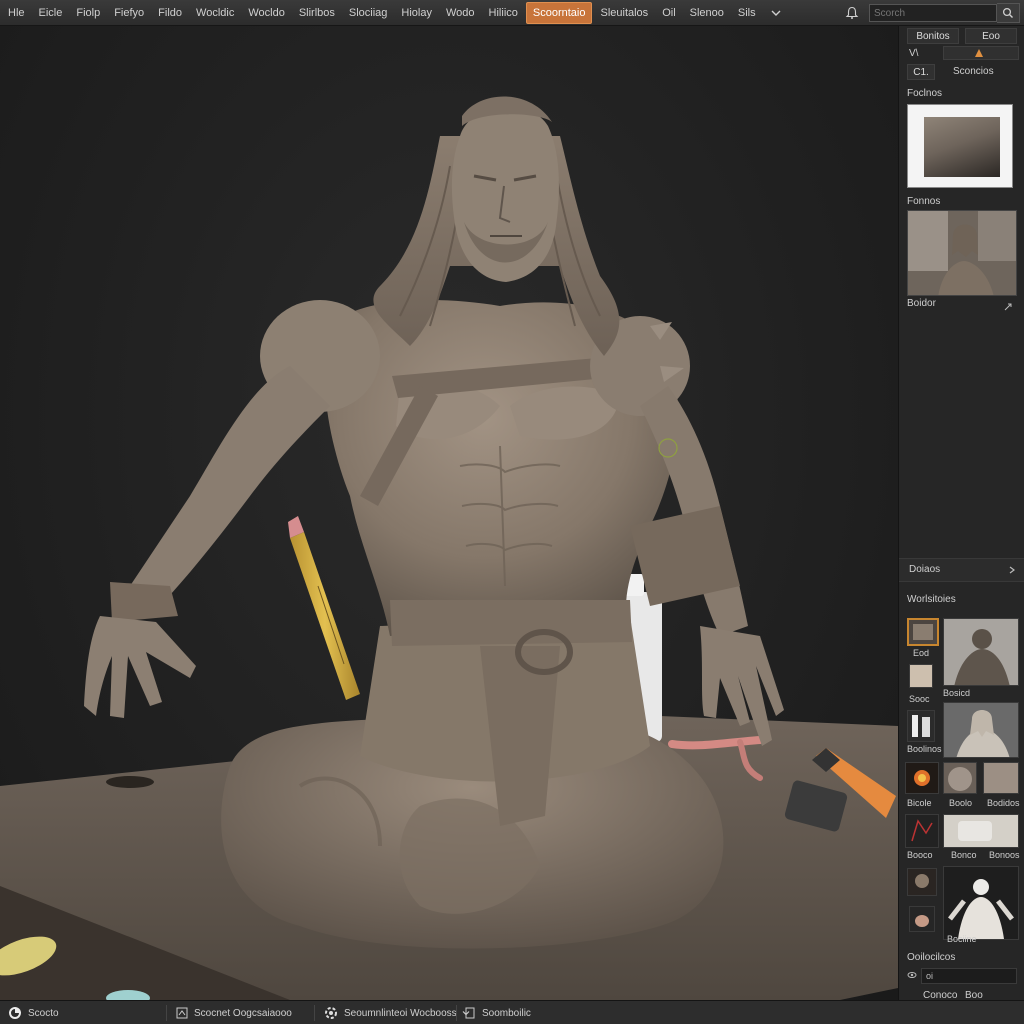 Image resolution: width=1024 pixels, height=1024 pixels. Describe the element at coordinates (215, 13) in the screenshot. I see `menu-item-5: Wocldic` at that location.